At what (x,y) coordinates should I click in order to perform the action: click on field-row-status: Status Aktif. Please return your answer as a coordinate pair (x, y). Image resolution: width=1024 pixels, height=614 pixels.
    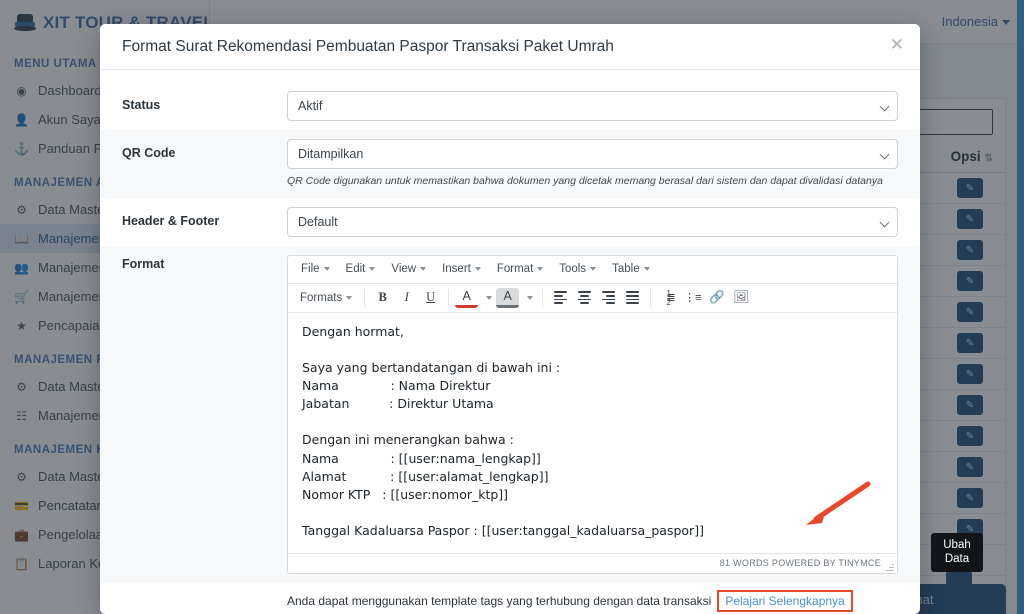
    Looking at the image, I should click on (510, 106).